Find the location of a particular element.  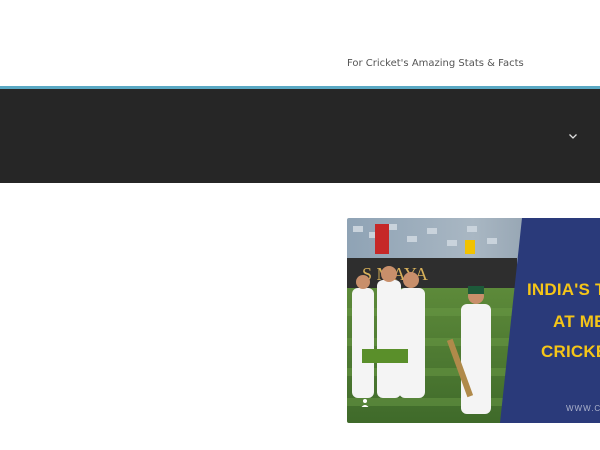

banner-line-2: AT ME is located at coordinates (576, 321).